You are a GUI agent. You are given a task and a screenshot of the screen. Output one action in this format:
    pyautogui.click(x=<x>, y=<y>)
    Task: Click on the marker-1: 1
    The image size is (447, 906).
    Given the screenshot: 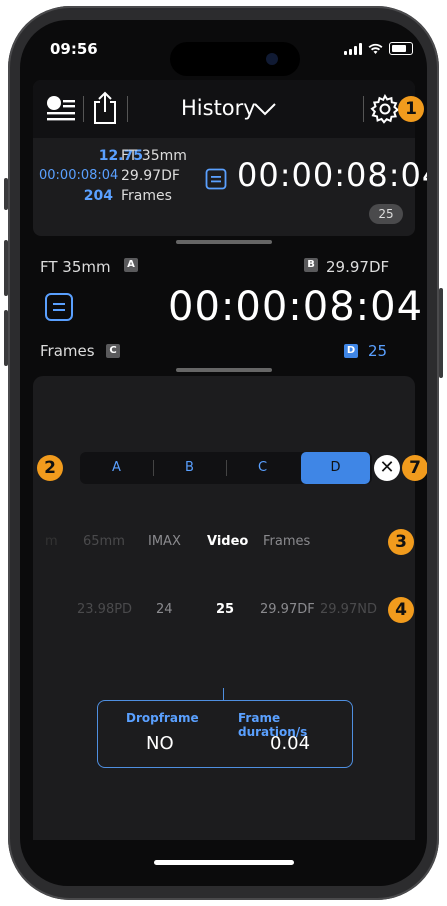 What is the action you would take?
    pyautogui.click(x=411, y=109)
    